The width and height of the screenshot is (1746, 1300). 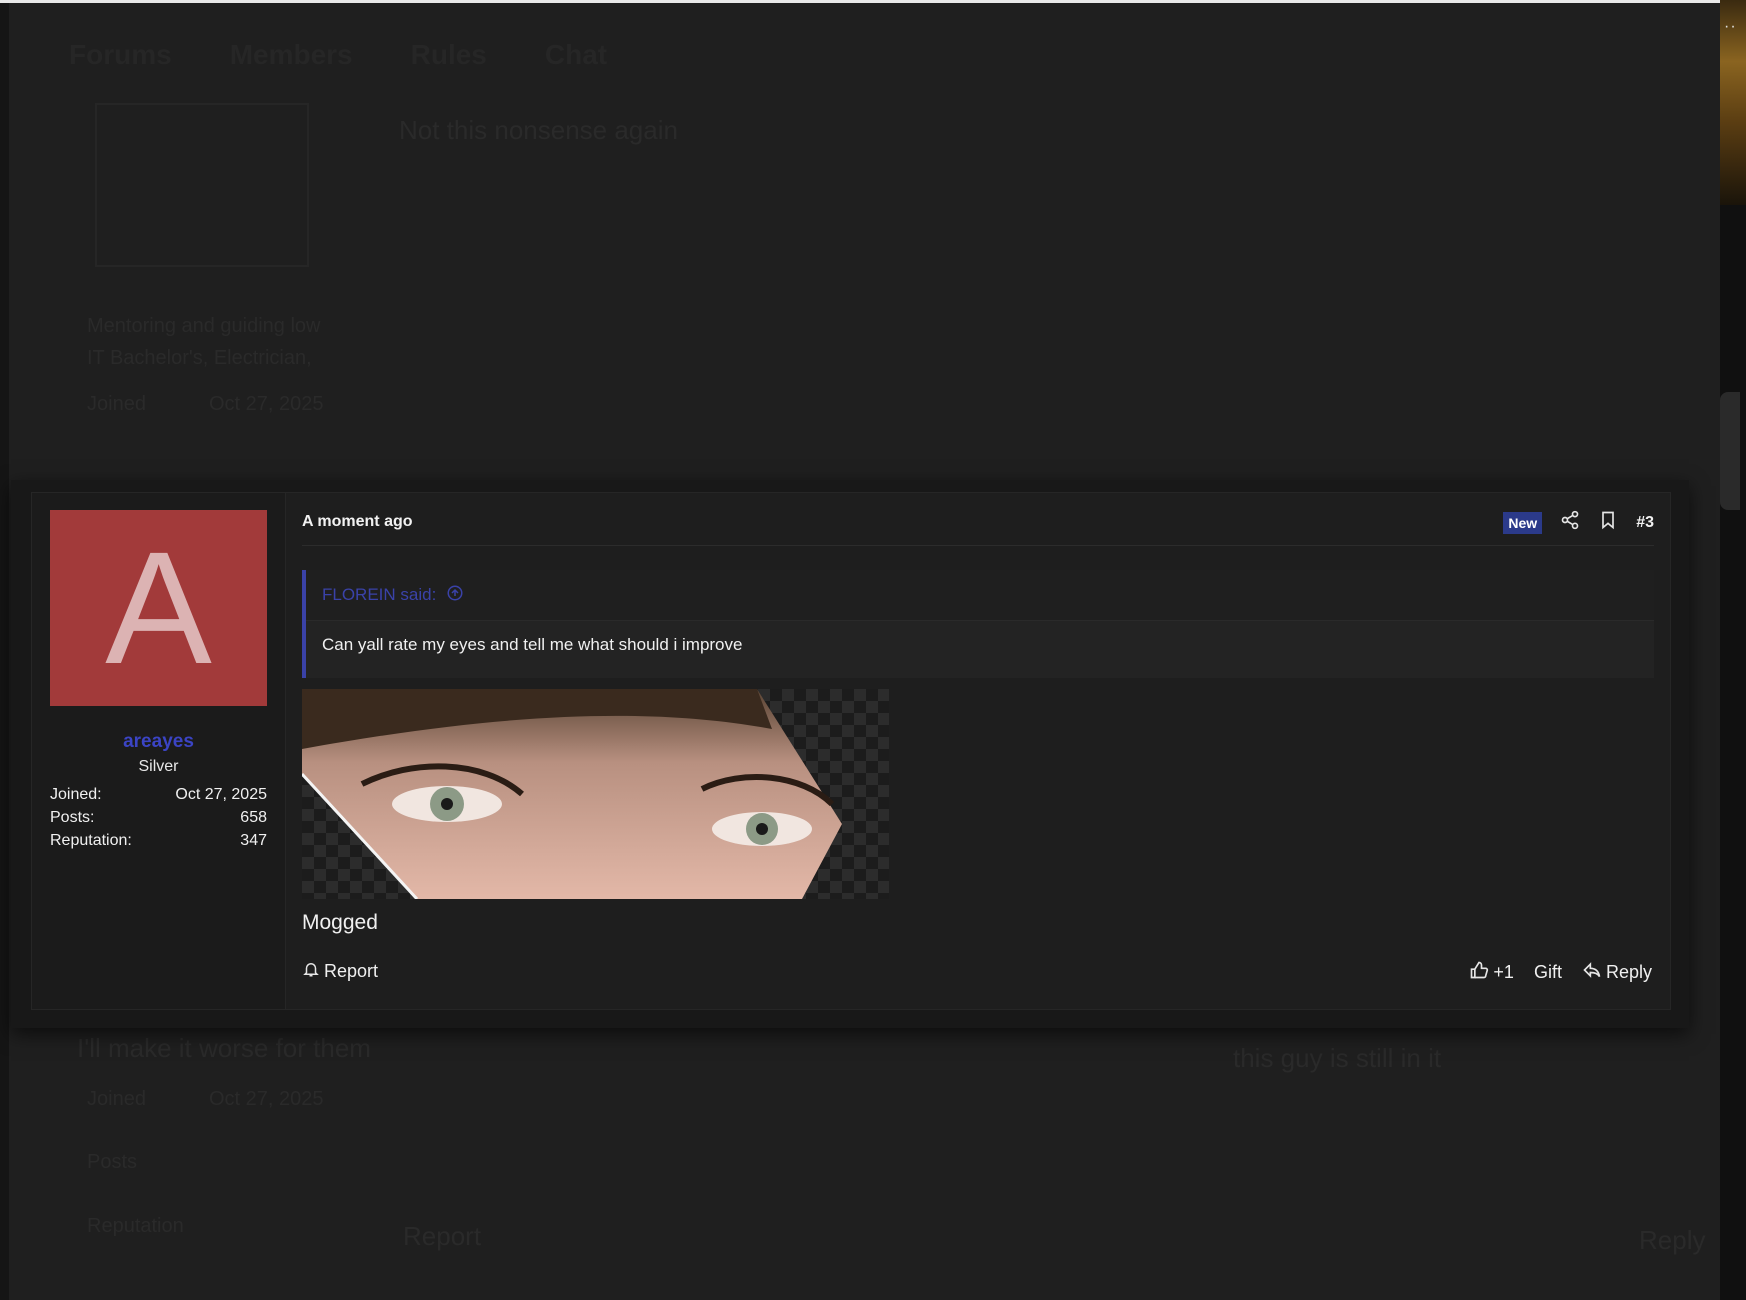 What do you see at coordinates (1570, 522) in the screenshot?
I see `share-icon` at bounding box center [1570, 522].